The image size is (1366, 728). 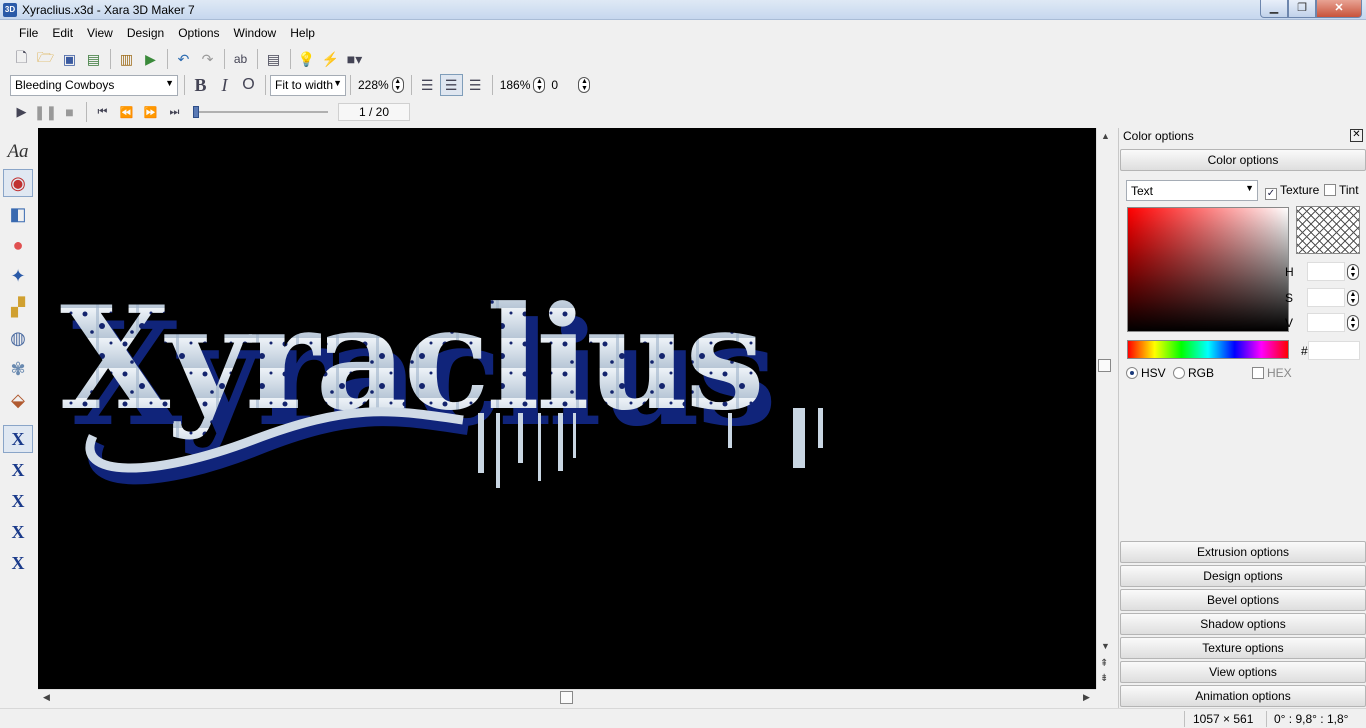 What do you see at coordinates (174, 112) in the screenshot?
I see `last-frame-icon: ⏭` at bounding box center [174, 112].